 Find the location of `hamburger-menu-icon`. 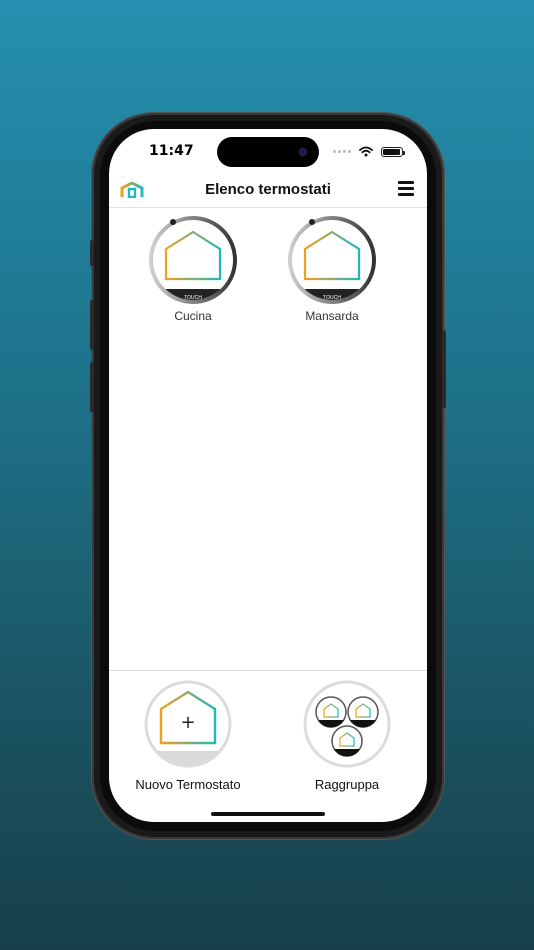

hamburger-menu-icon is located at coordinates (406, 188).